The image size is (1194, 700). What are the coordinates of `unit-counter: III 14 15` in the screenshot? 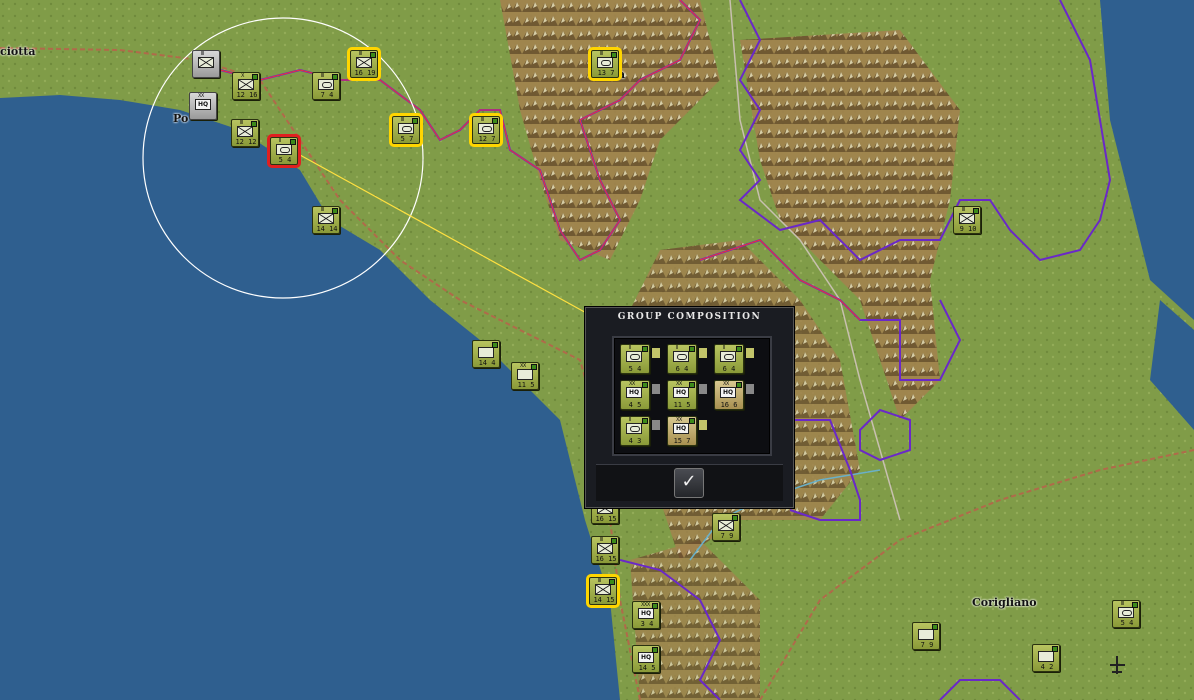 It's located at (603, 591).